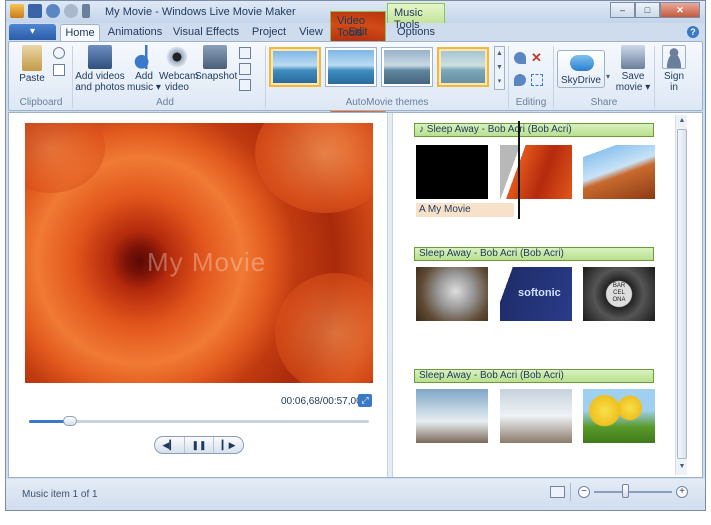 This screenshot has width=711, height=525. Describe the element at coordinates (499, 68) in the screenshot. I see `themes-gallery-scroll: ▲ ▼ ▾` at that location.